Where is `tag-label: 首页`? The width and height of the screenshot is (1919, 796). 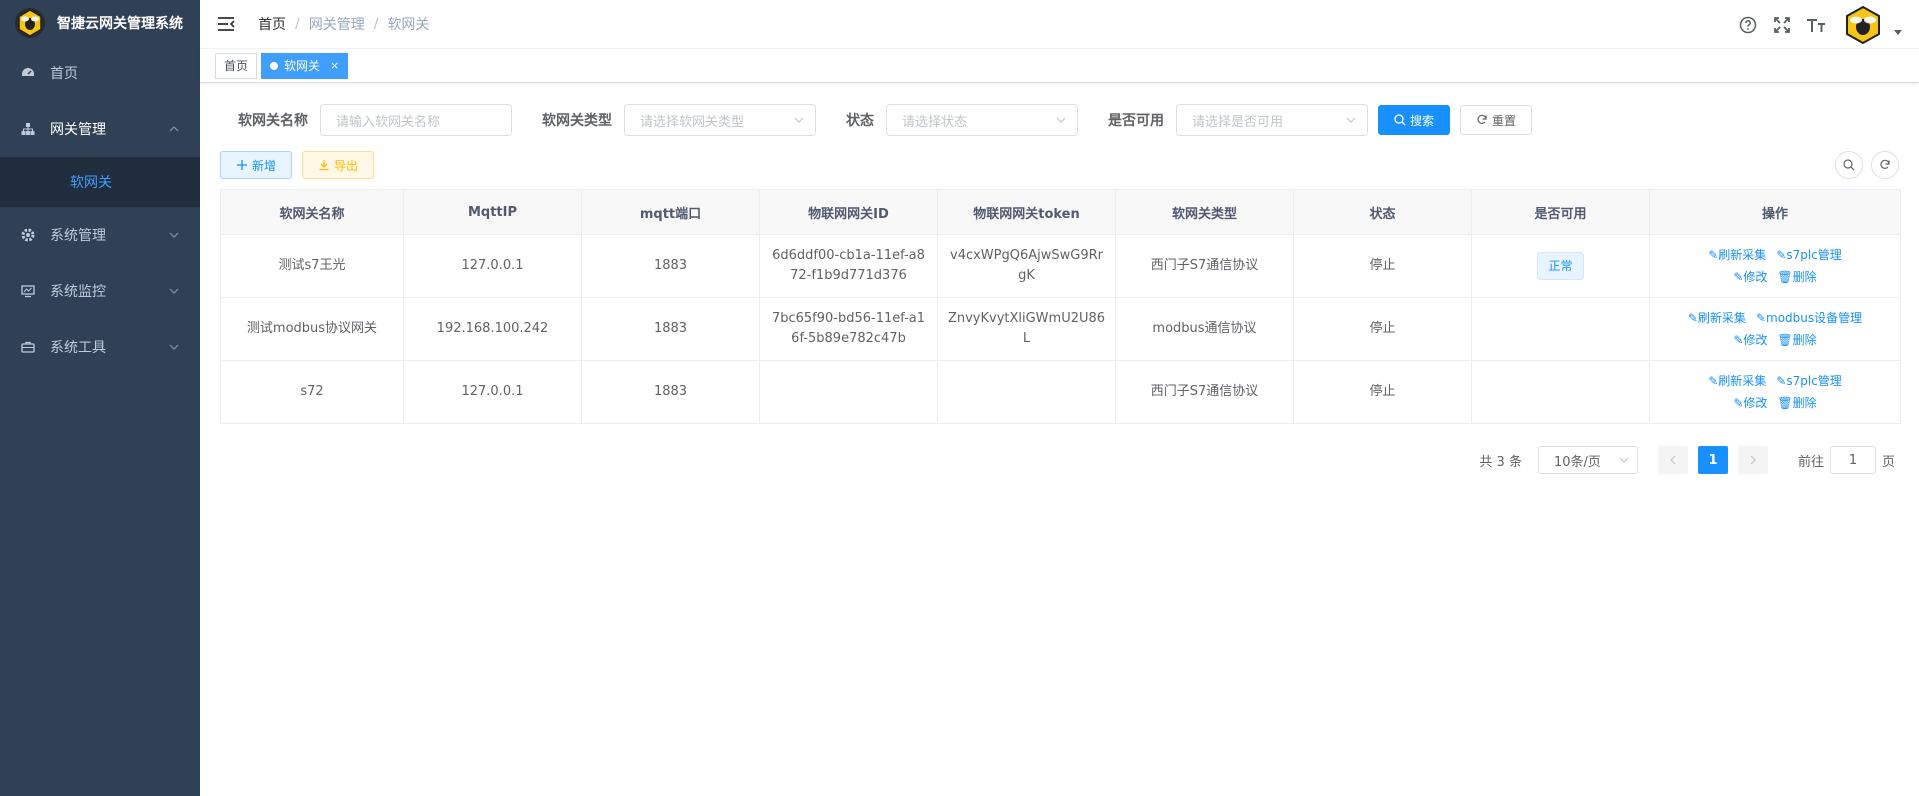 tag-label: 首页 is located at coordinates (236, 65).